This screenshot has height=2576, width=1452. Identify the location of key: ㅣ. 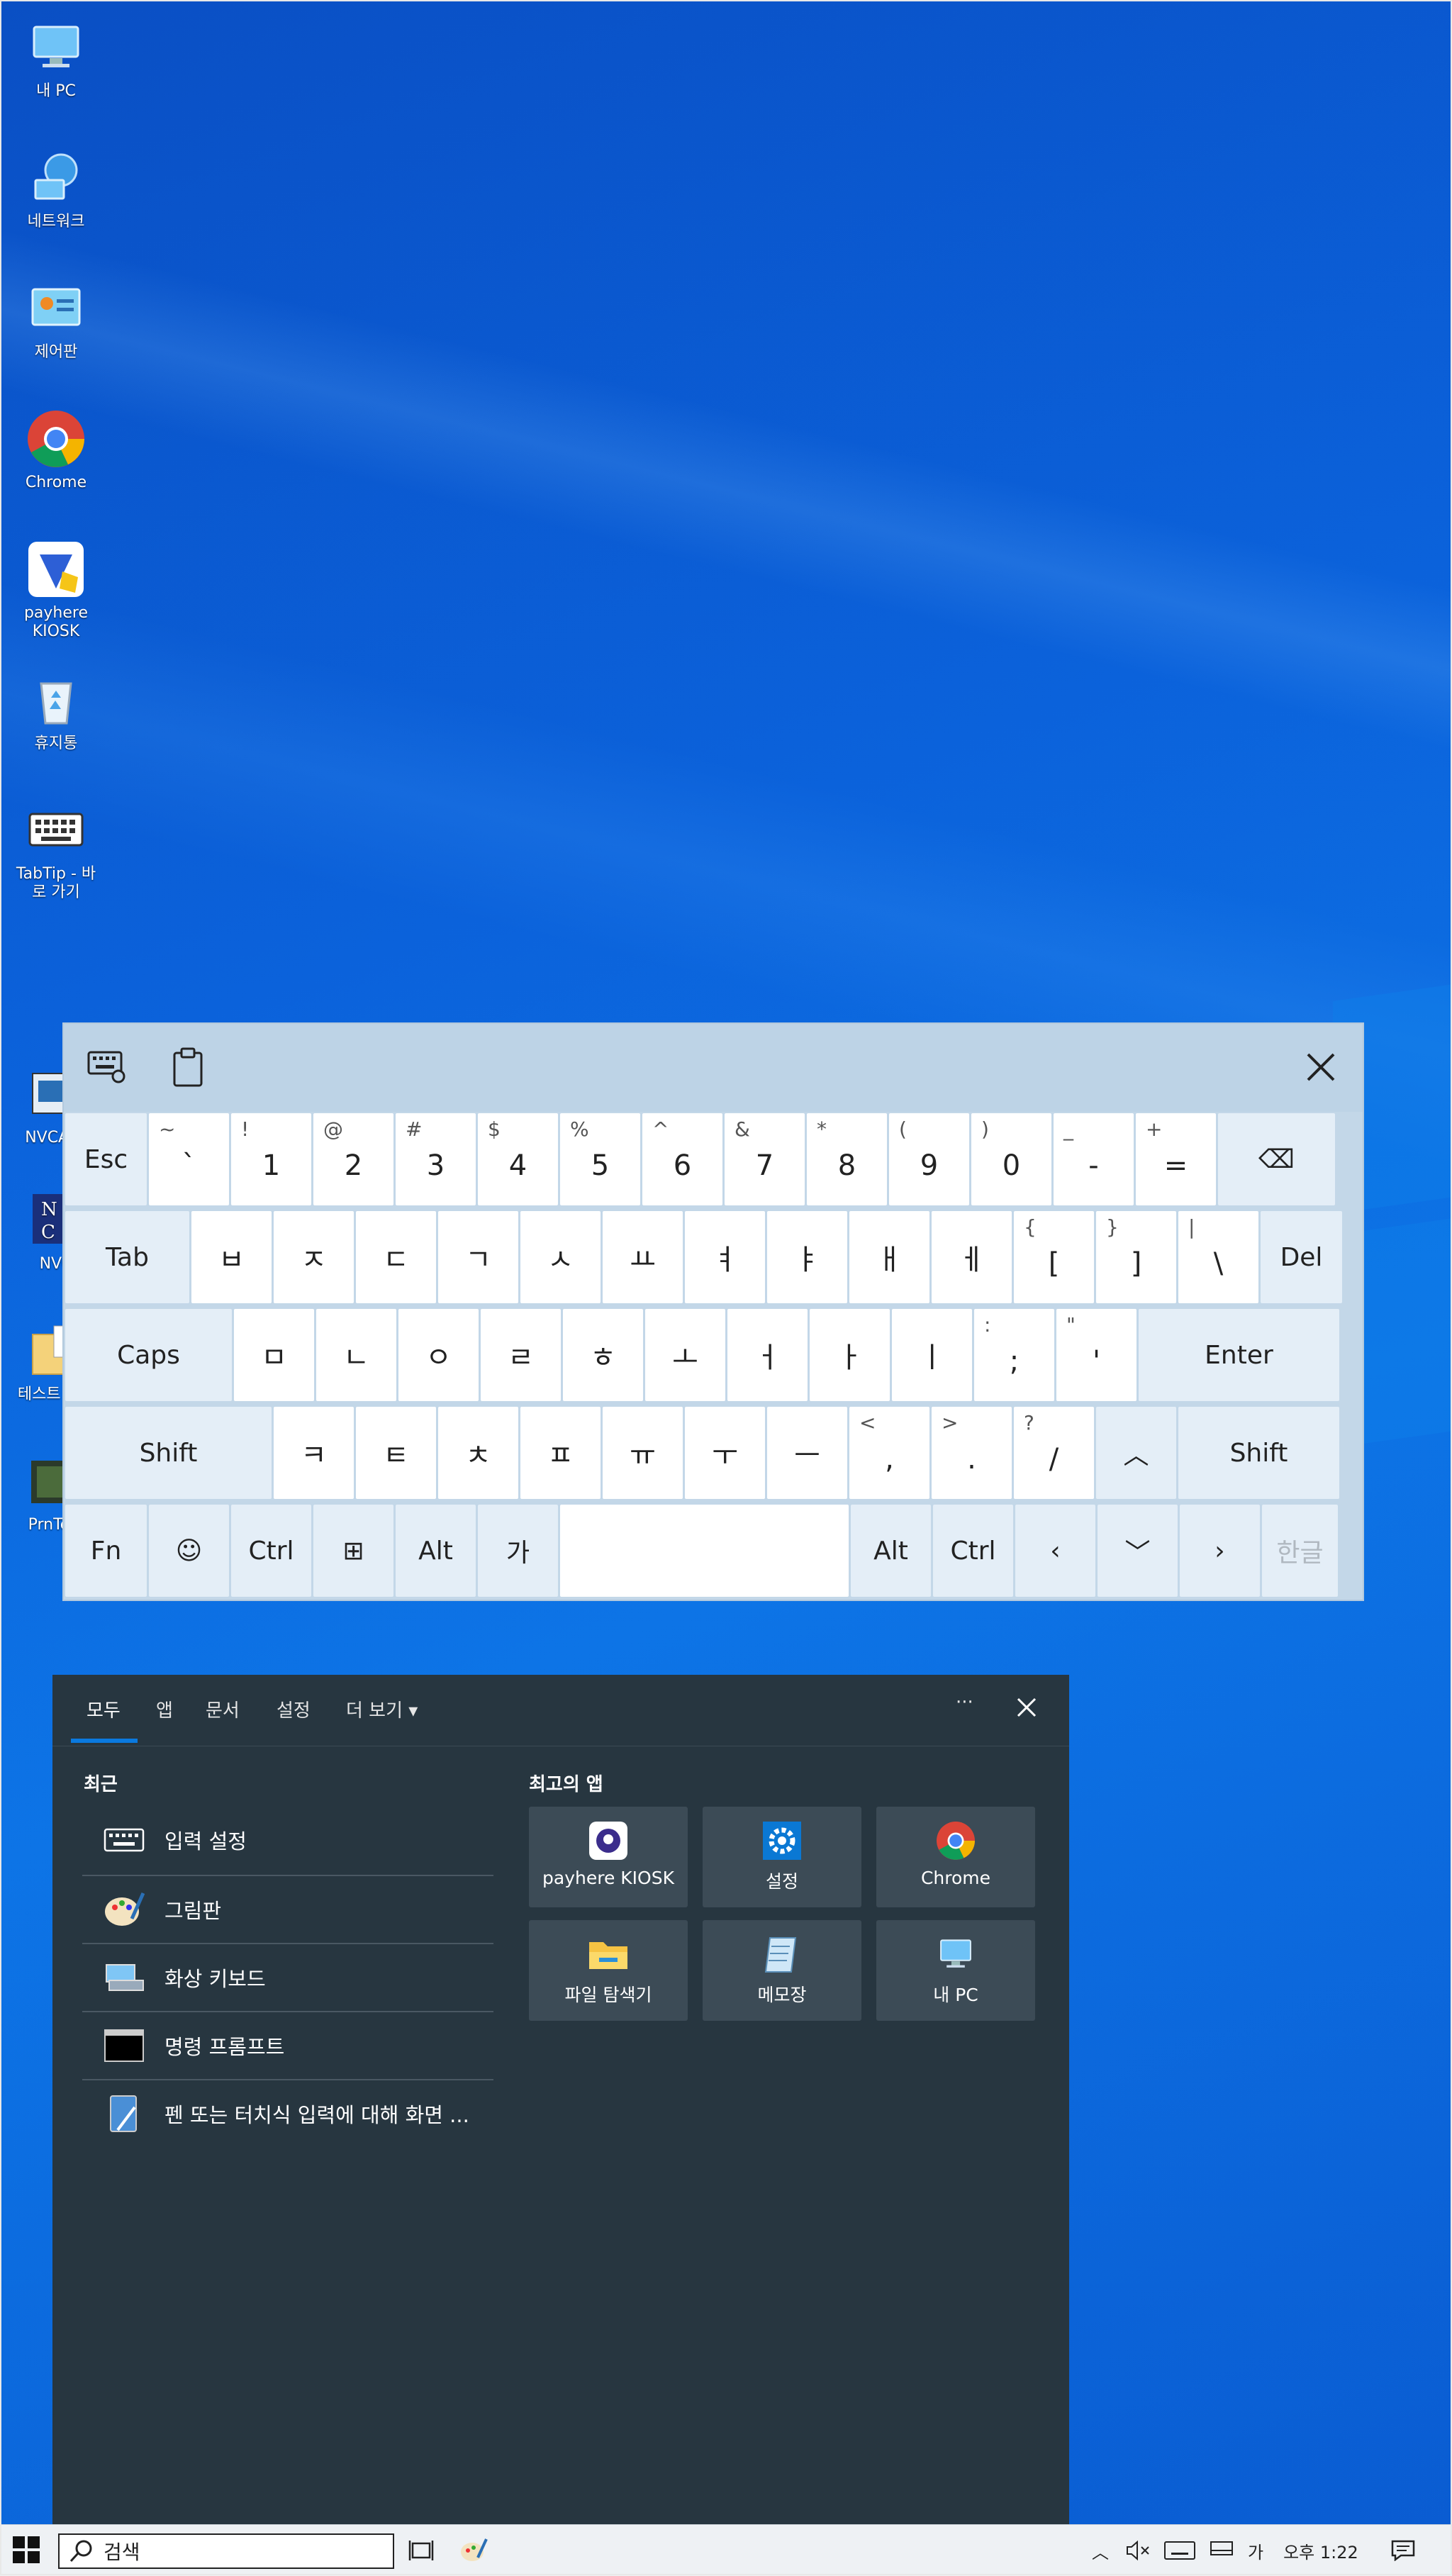
(932, 1355).